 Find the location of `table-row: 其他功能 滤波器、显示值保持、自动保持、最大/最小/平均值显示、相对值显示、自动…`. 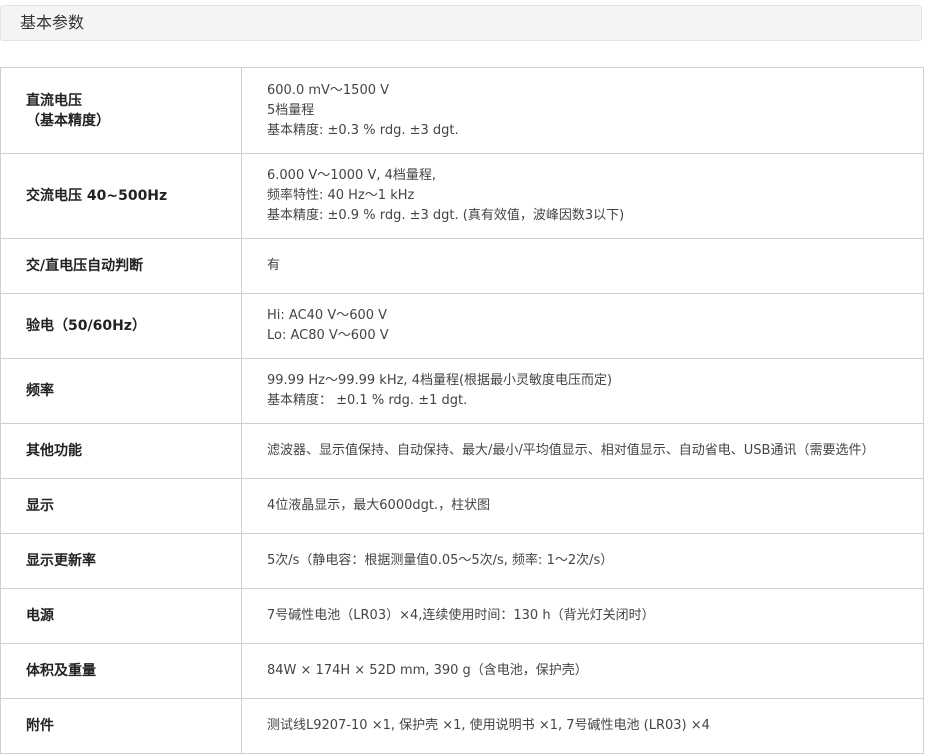

table-row: 其他功能 滤波器、显示值保持、自动保持、最大/最小/平均值显示、相对值显示、自动… is located at coordinates (462, 451).